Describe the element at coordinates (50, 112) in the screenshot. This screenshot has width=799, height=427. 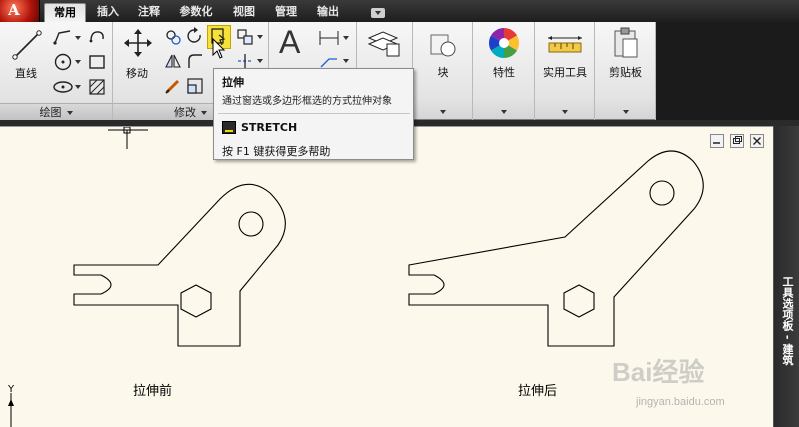
I see `draw-panel-title-label: 绘图` at that location.